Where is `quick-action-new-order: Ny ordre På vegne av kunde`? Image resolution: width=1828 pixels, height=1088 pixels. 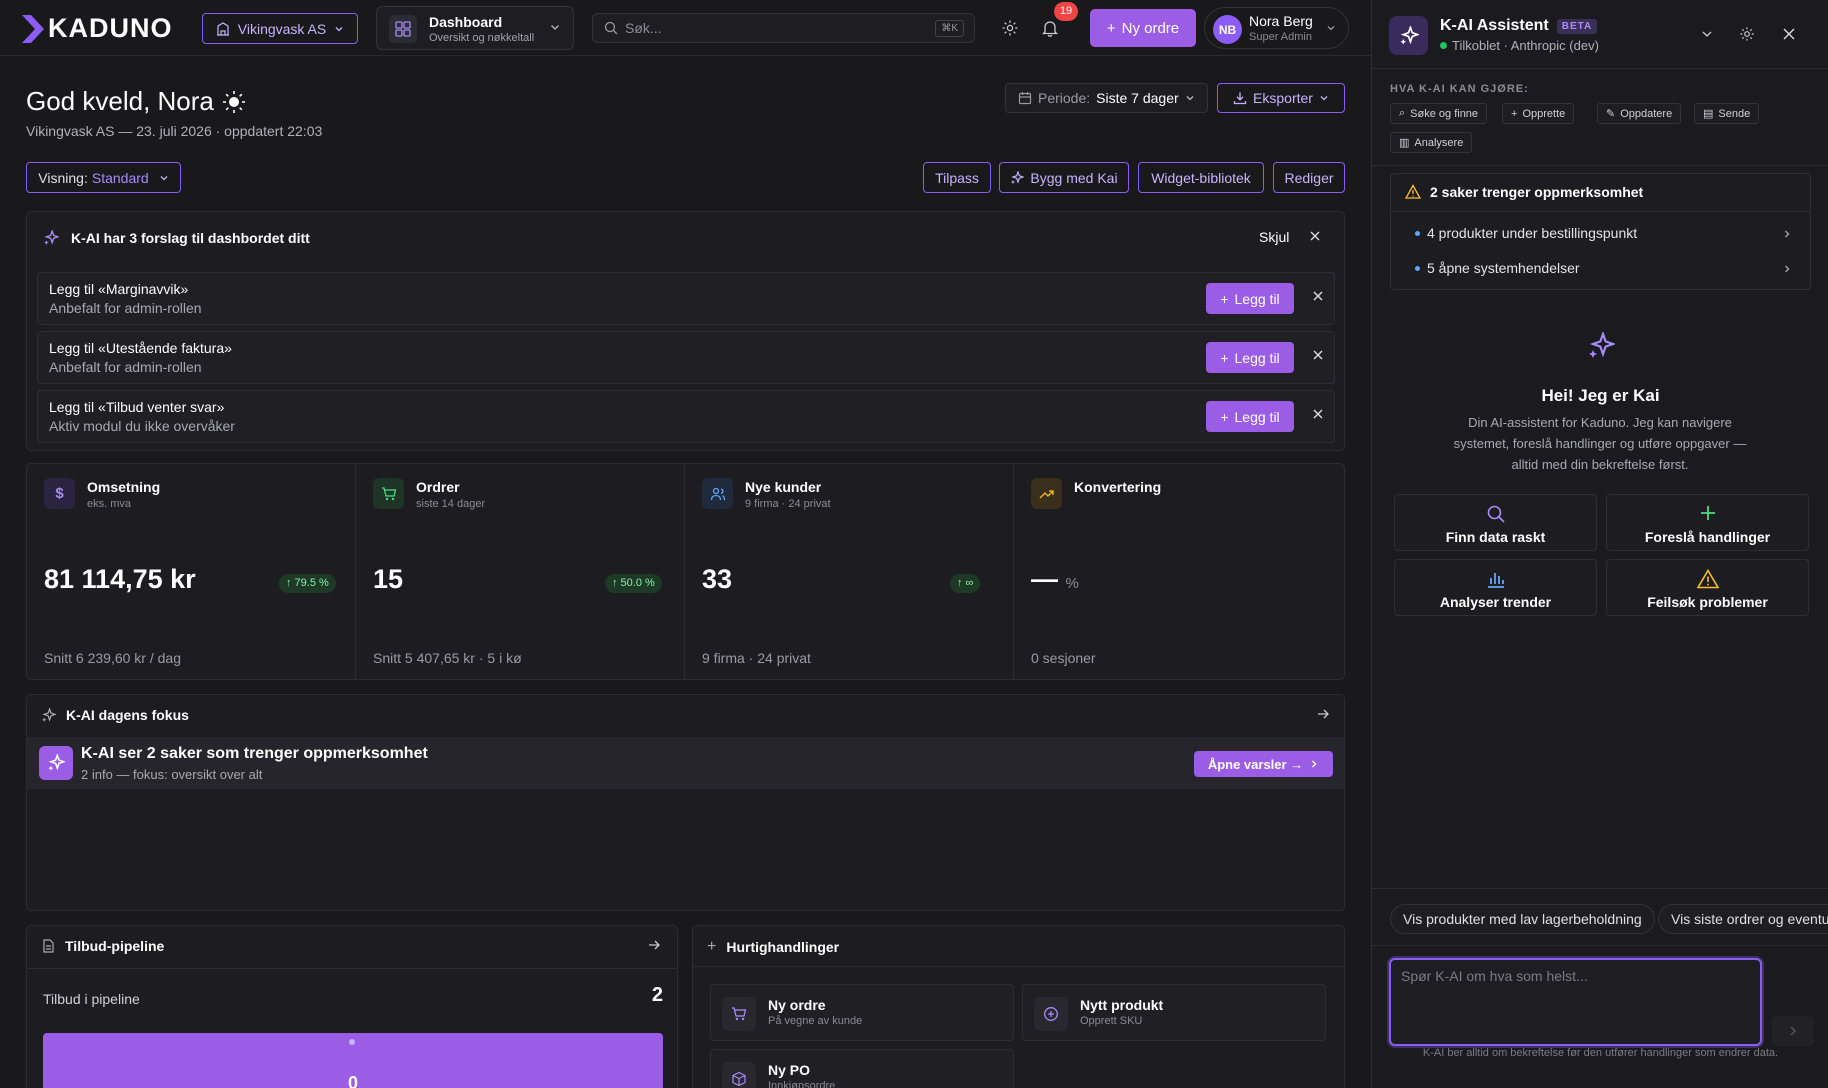 quick-action-new-order: Ny ordre På vegne av kunde is located at coordinates (862, 1012).